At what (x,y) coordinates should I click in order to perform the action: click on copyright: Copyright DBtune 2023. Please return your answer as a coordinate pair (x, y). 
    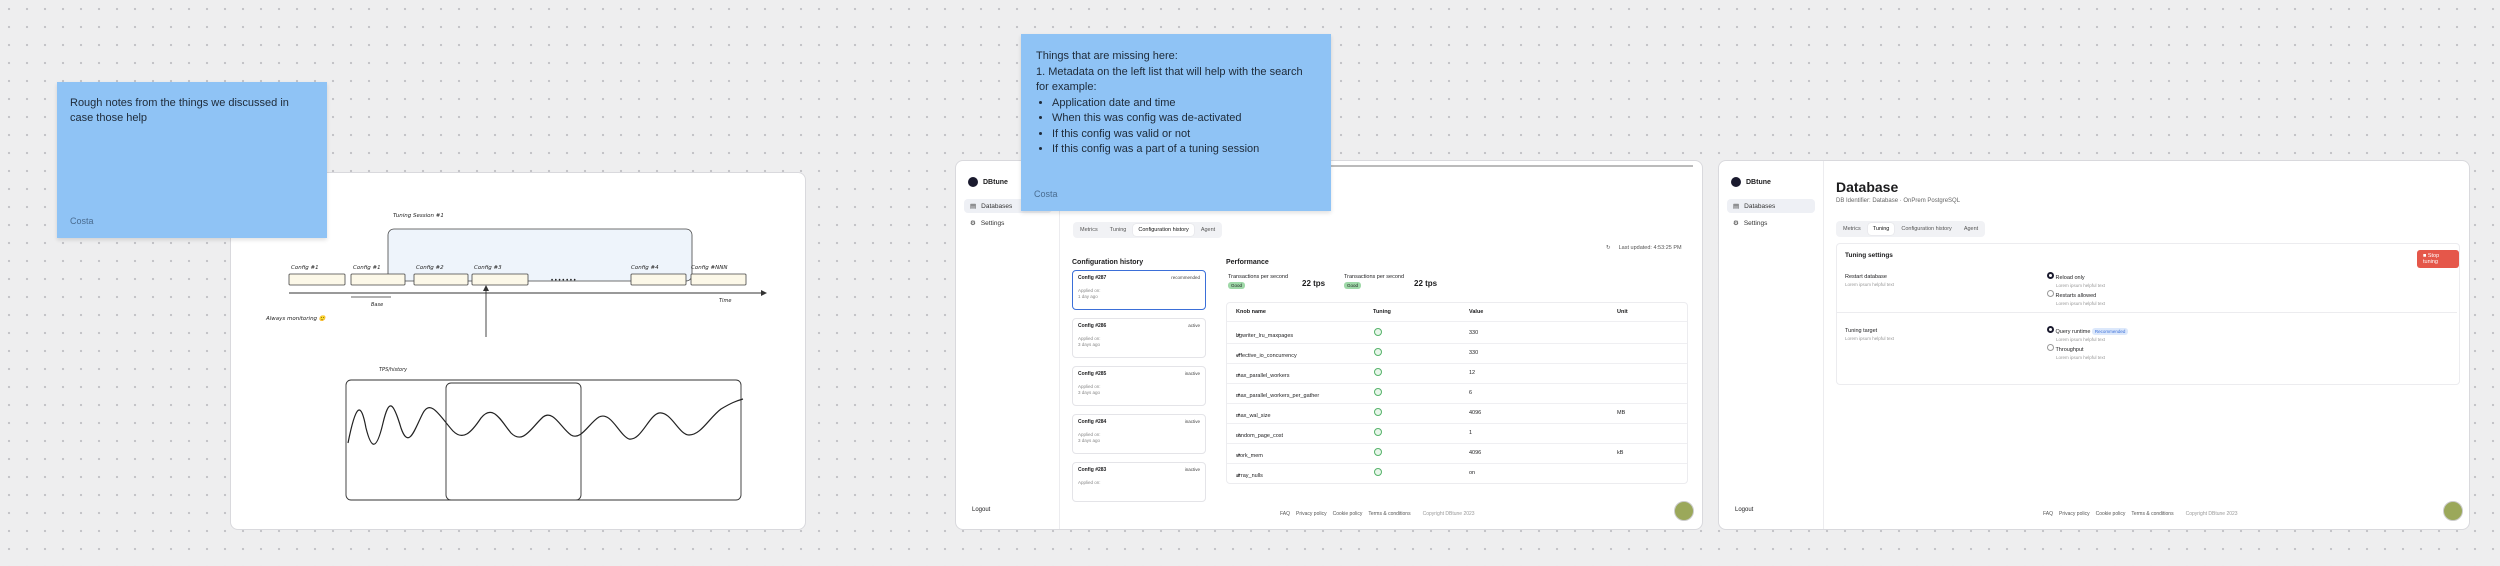
    Looking at the image, I should click on (2211, 514).